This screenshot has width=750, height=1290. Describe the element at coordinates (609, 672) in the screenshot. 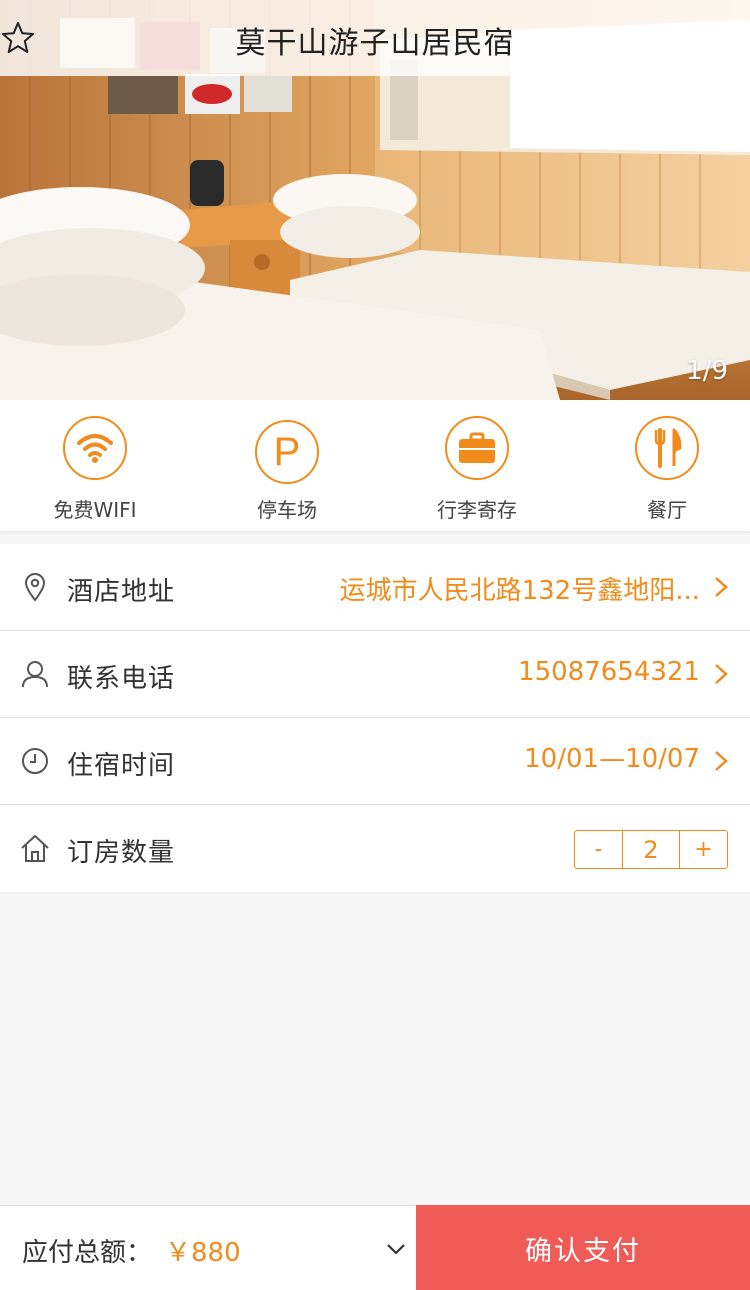

I see `phone-value: 15087654321` at that location.